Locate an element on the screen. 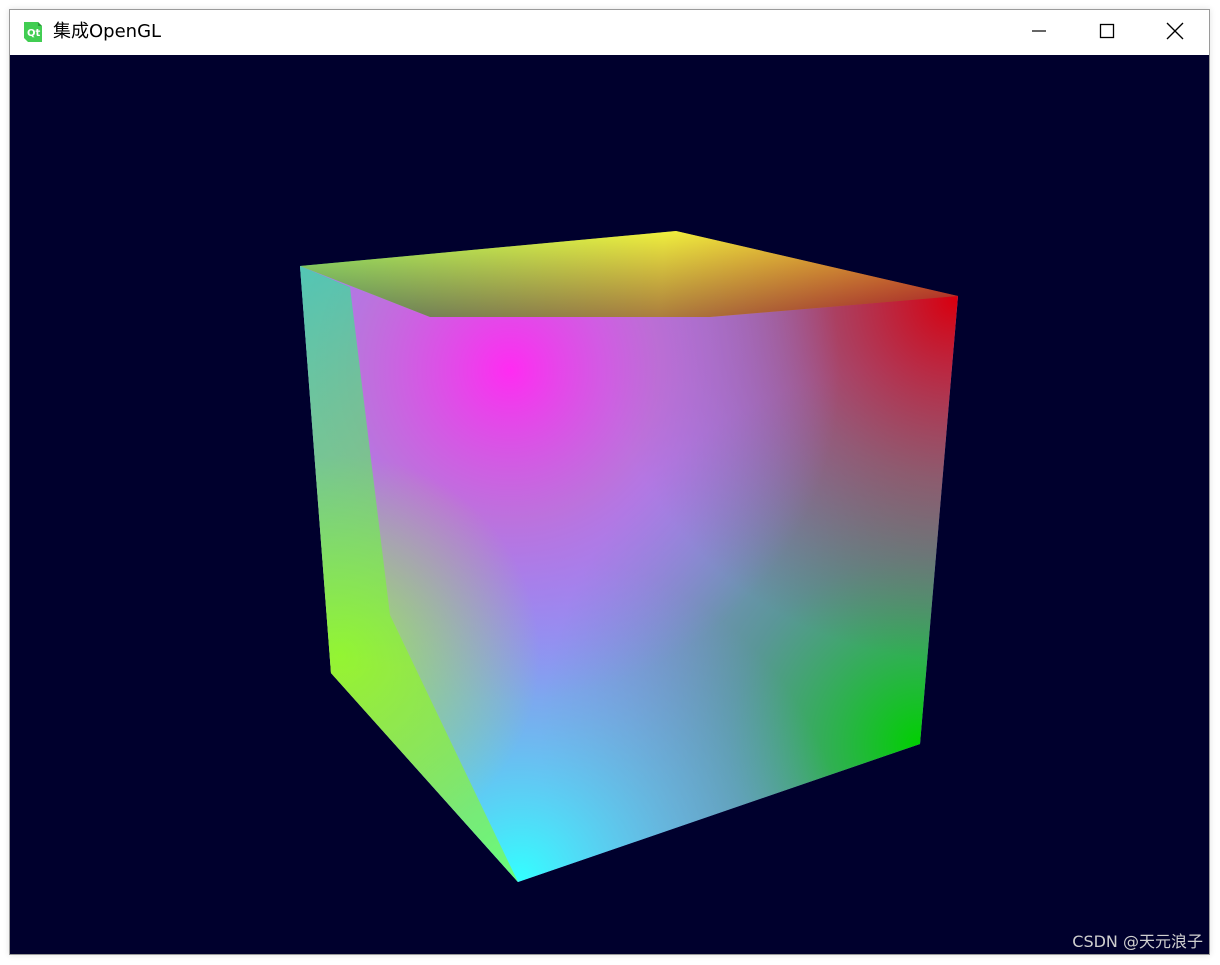 The width and height of the screenshot is (1220, 965). close-icon is located at coordinates (1175, 33).